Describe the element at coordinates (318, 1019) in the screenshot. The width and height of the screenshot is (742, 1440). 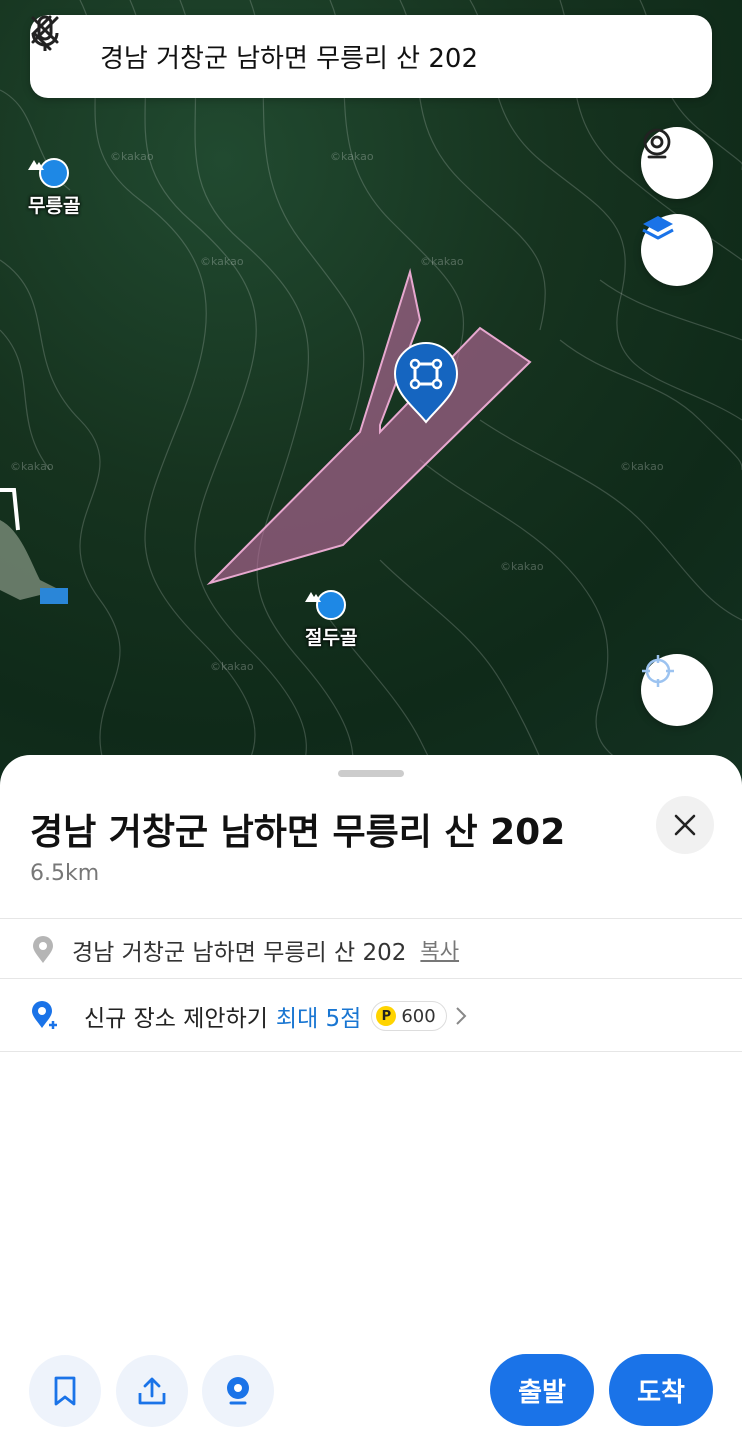
I see `suggest-max-points: 최대 5점` at that location.